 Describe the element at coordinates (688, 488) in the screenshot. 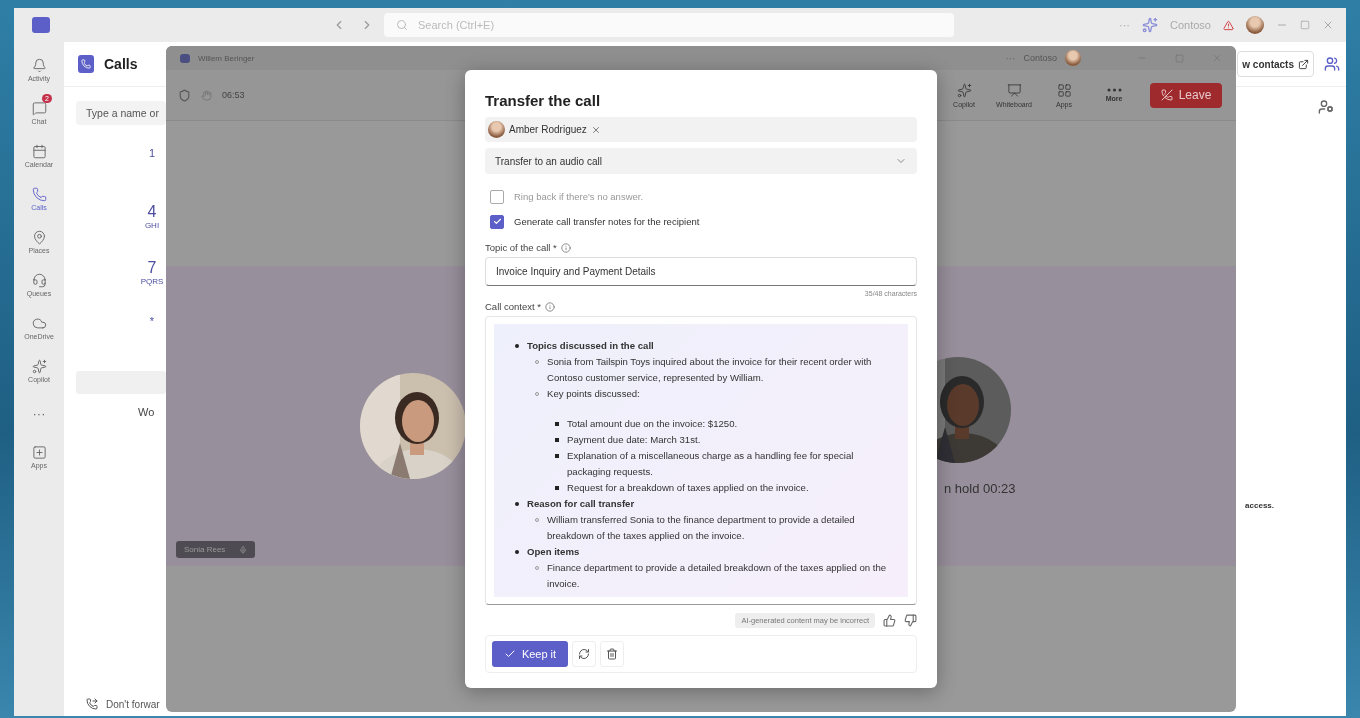

I see `note-text: Request for a breakdown of taxes applied on the invoice.` at that location.